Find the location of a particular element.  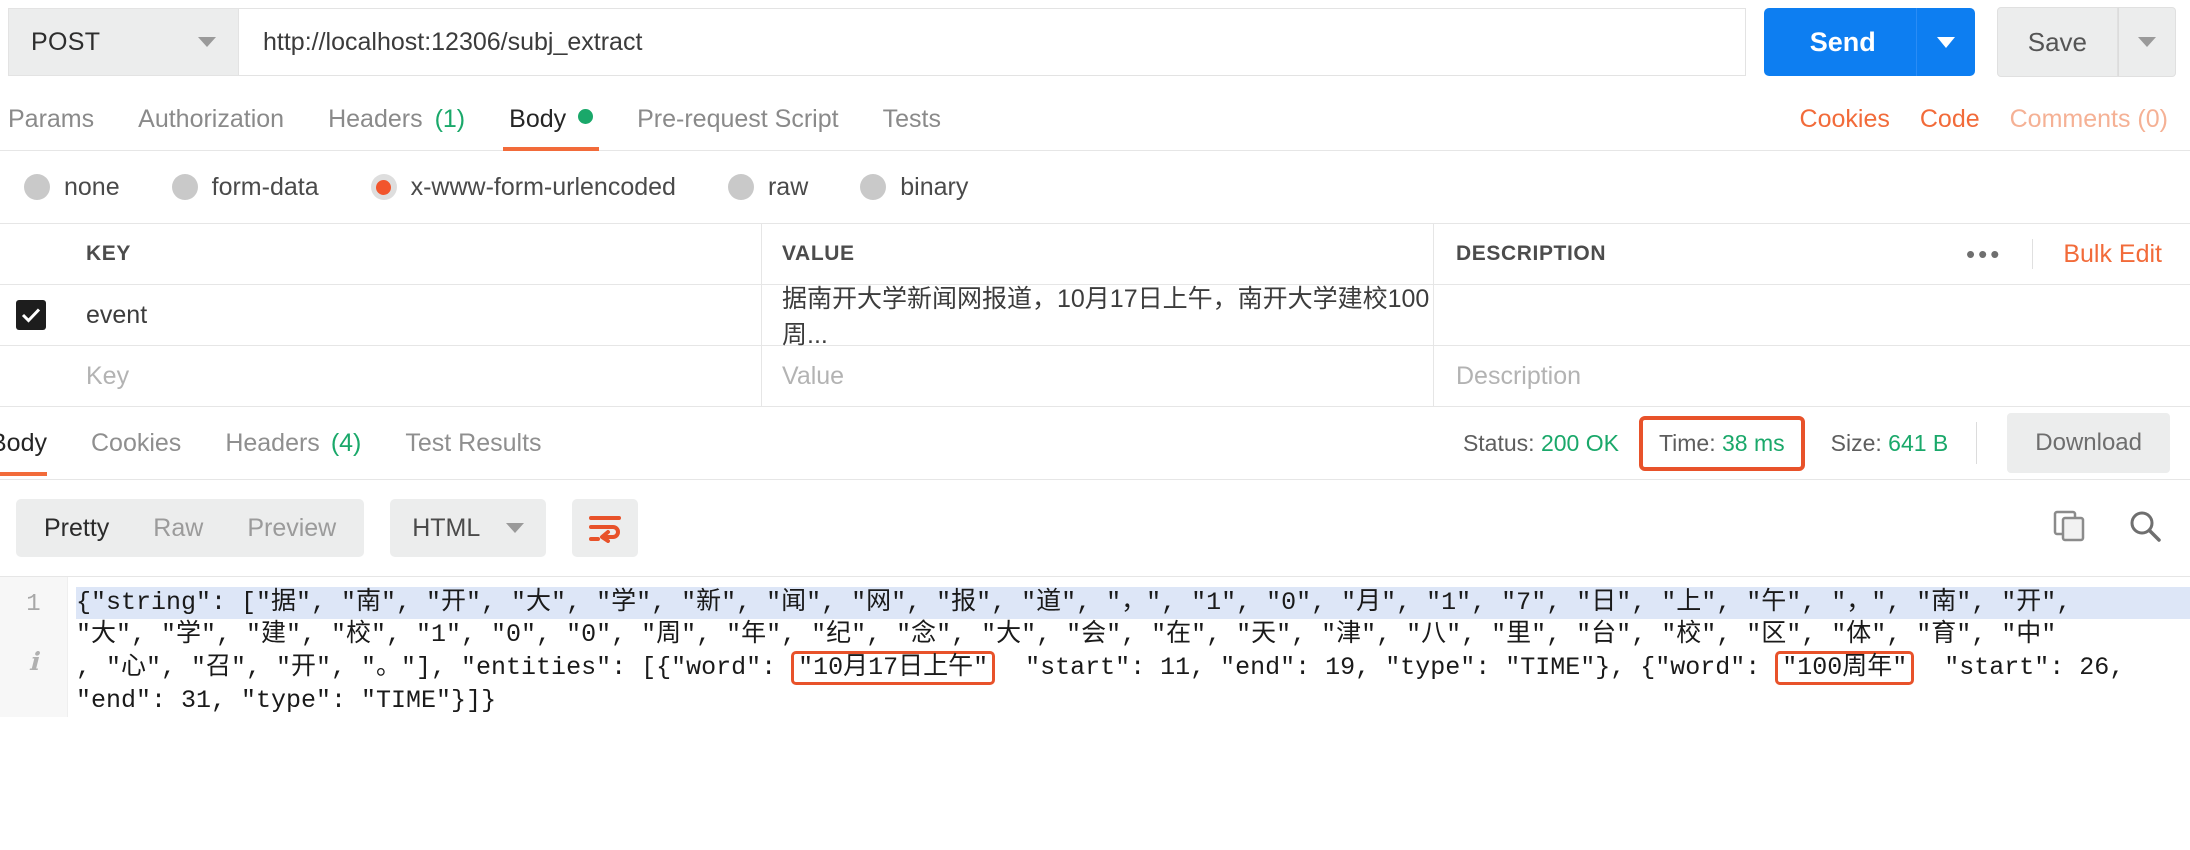

chevron-down-icon is located at coordinates (1945, 42).